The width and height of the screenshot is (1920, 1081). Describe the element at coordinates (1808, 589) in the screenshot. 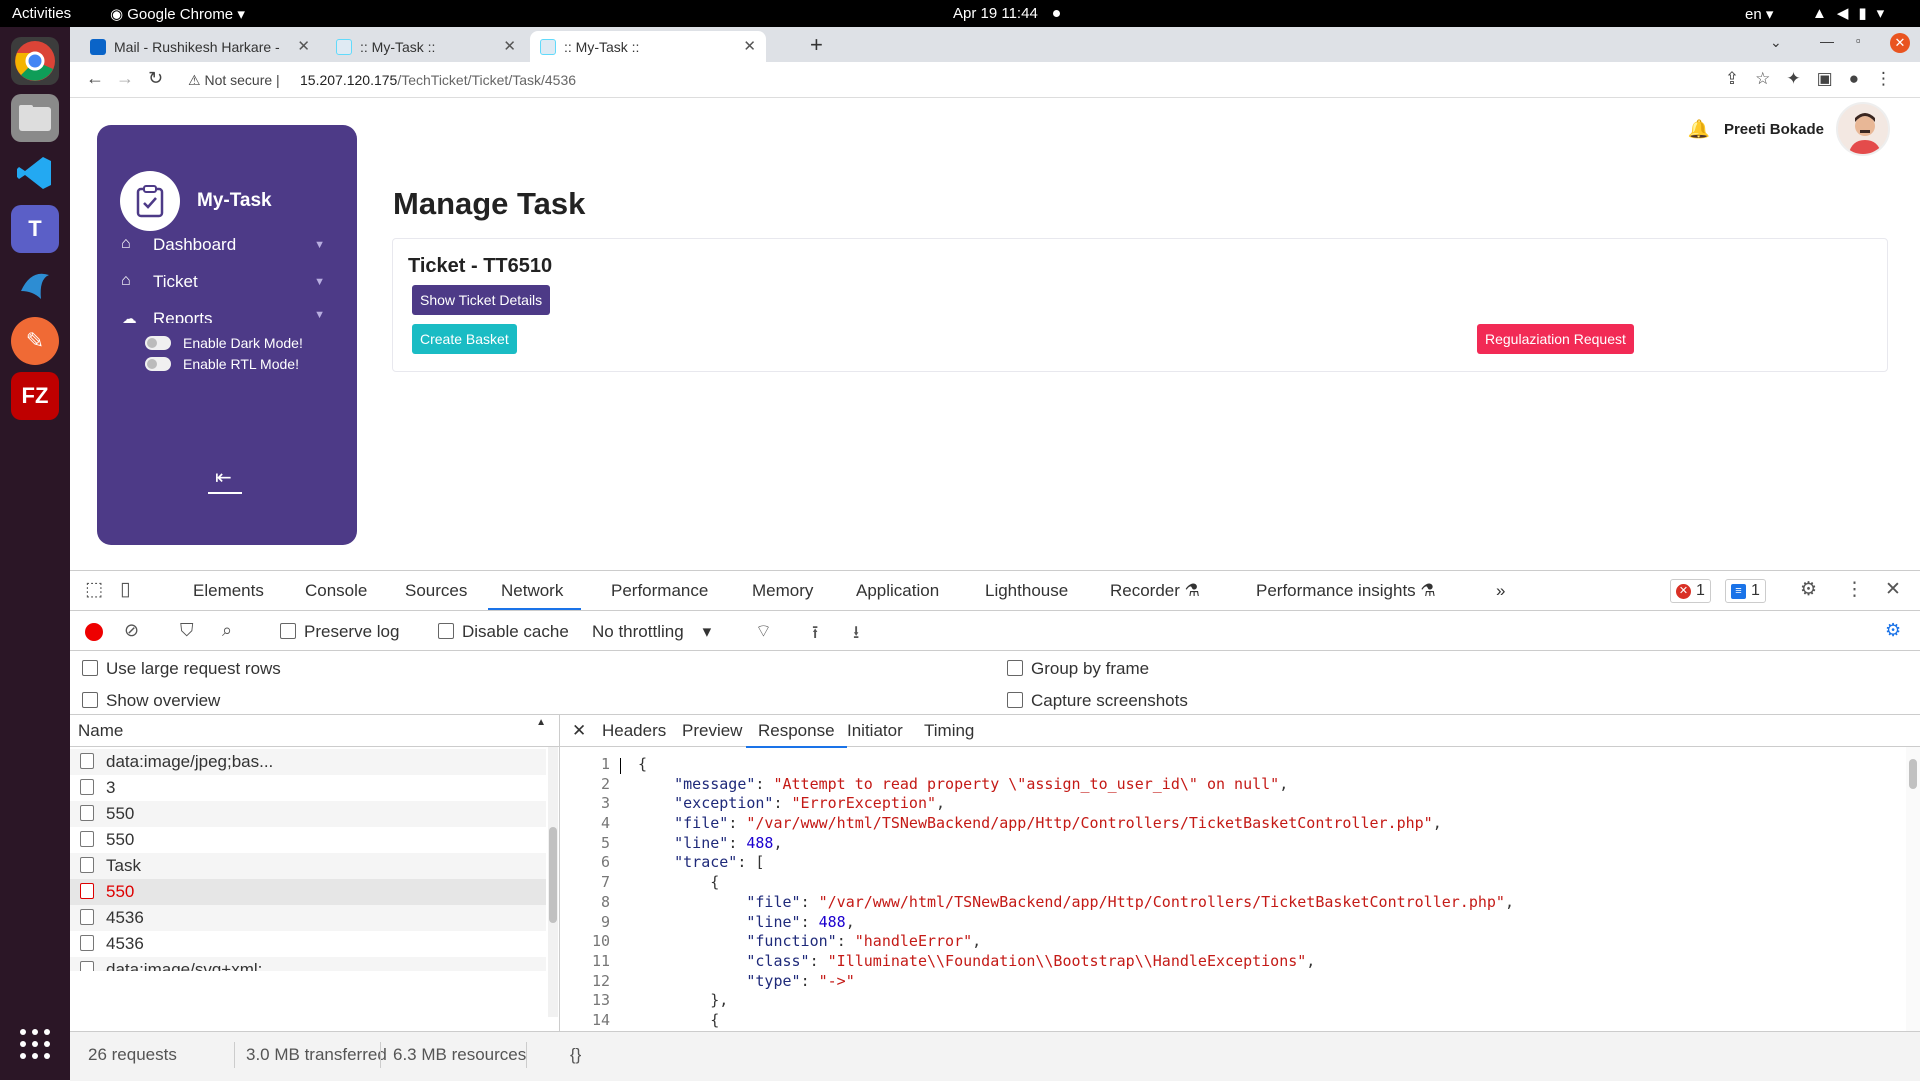

I see `settings-gear-icon: ⚙` at that location.